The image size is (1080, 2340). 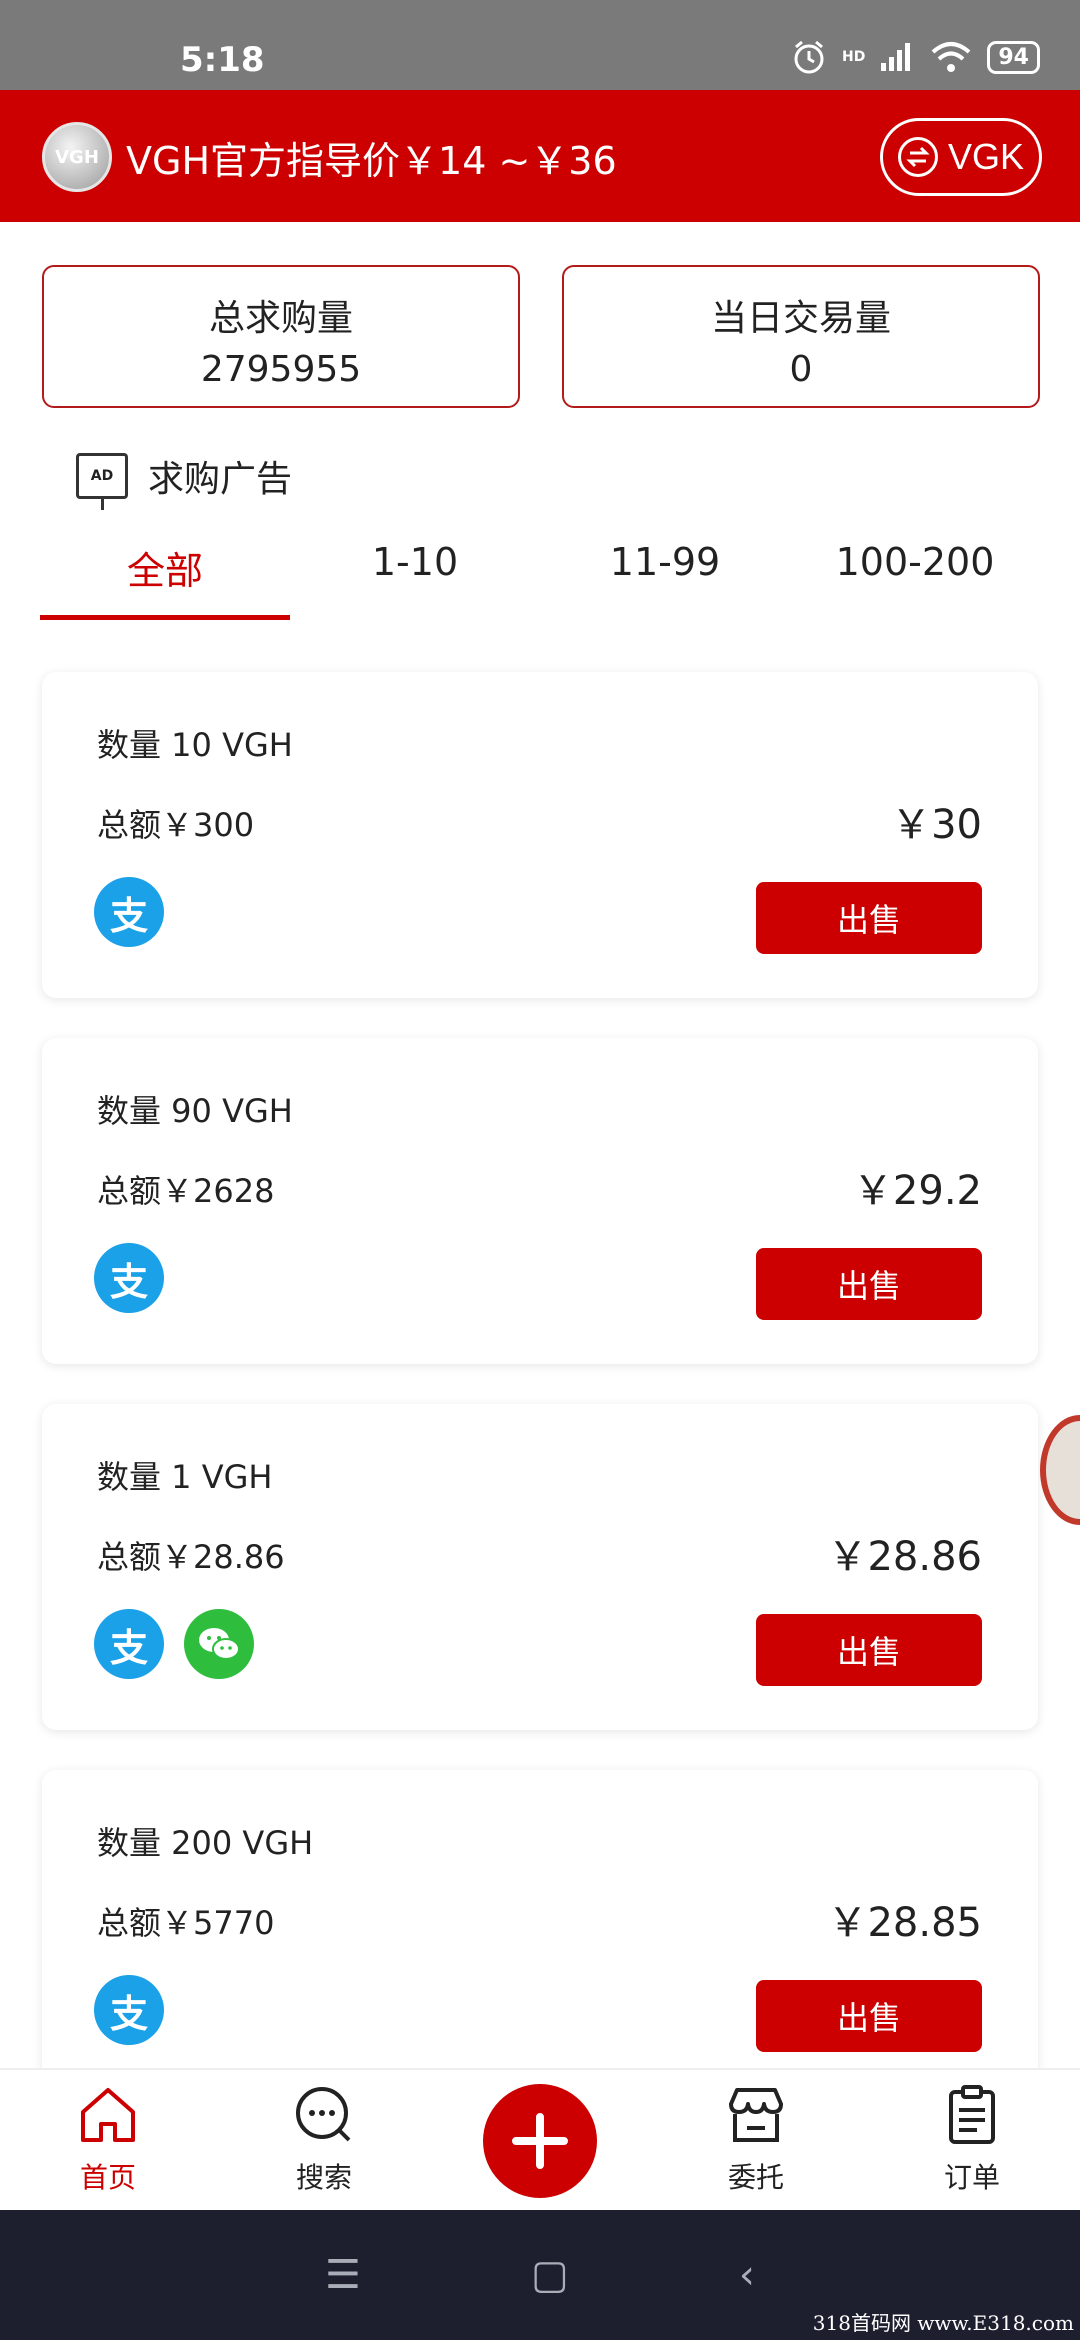 I want to click on watermark-text: 318首码网 www.E318.com, so click(x=943, y=2323).